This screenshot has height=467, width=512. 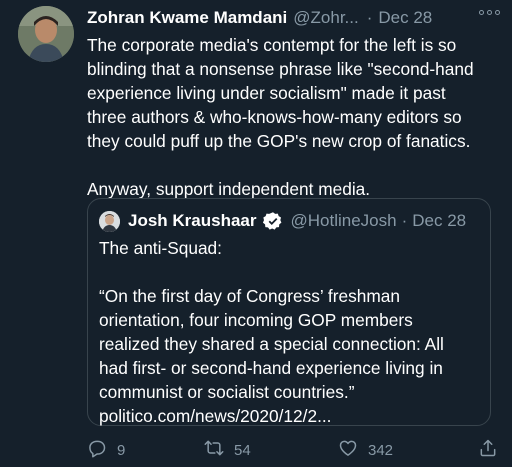 I want to click on quote-text-line, so click(x=291, y=272).